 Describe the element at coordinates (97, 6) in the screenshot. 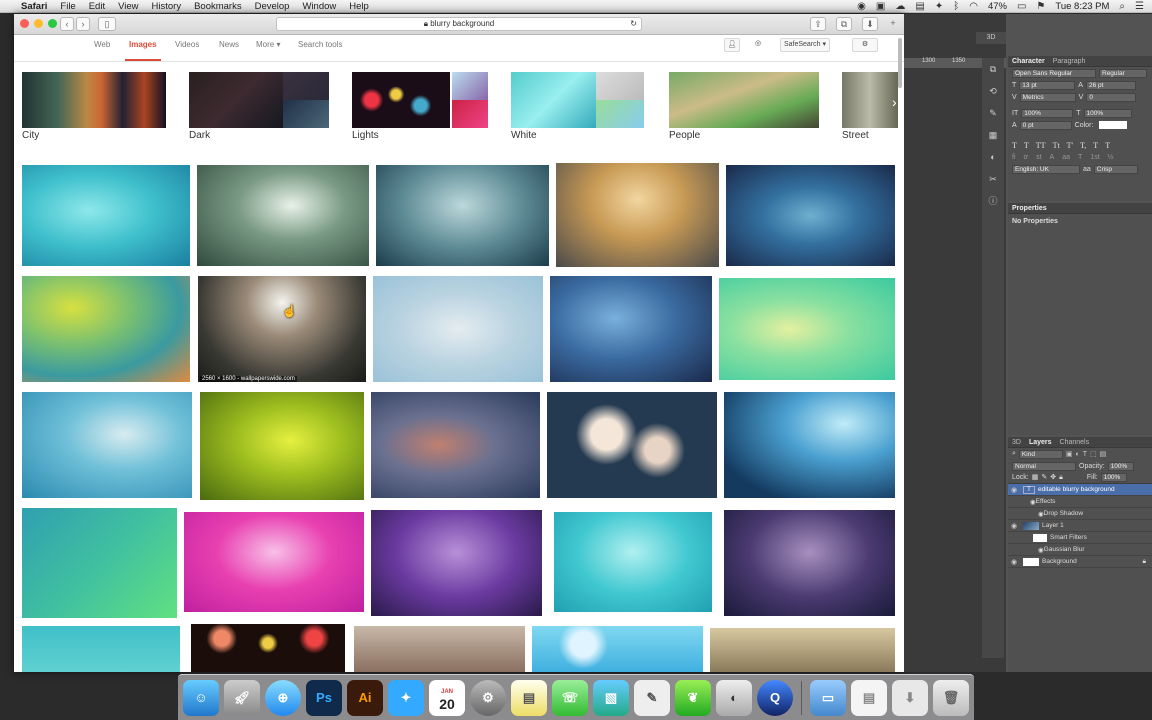

I see `menu-edit: Edit` at that location.